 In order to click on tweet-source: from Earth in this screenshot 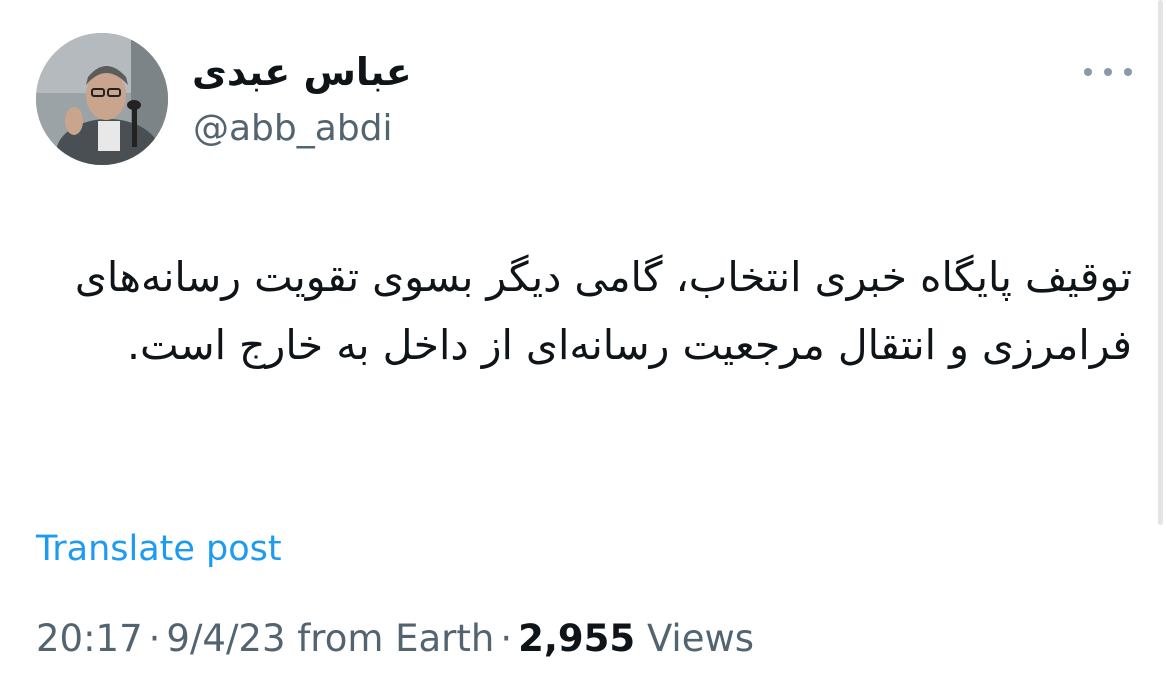, I will do `click(396, 638)`.